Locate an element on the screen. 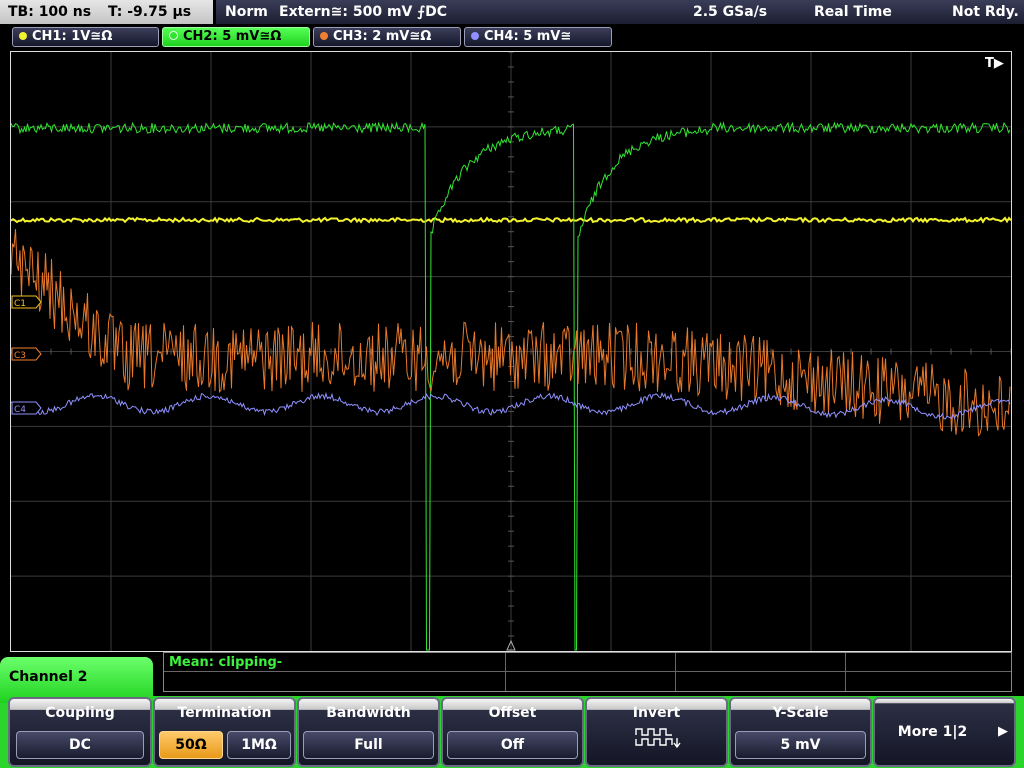 This screenshot has height=768, width=1024. more-softkey: More 1|2 ▶ is located at coordinates (944, 732).